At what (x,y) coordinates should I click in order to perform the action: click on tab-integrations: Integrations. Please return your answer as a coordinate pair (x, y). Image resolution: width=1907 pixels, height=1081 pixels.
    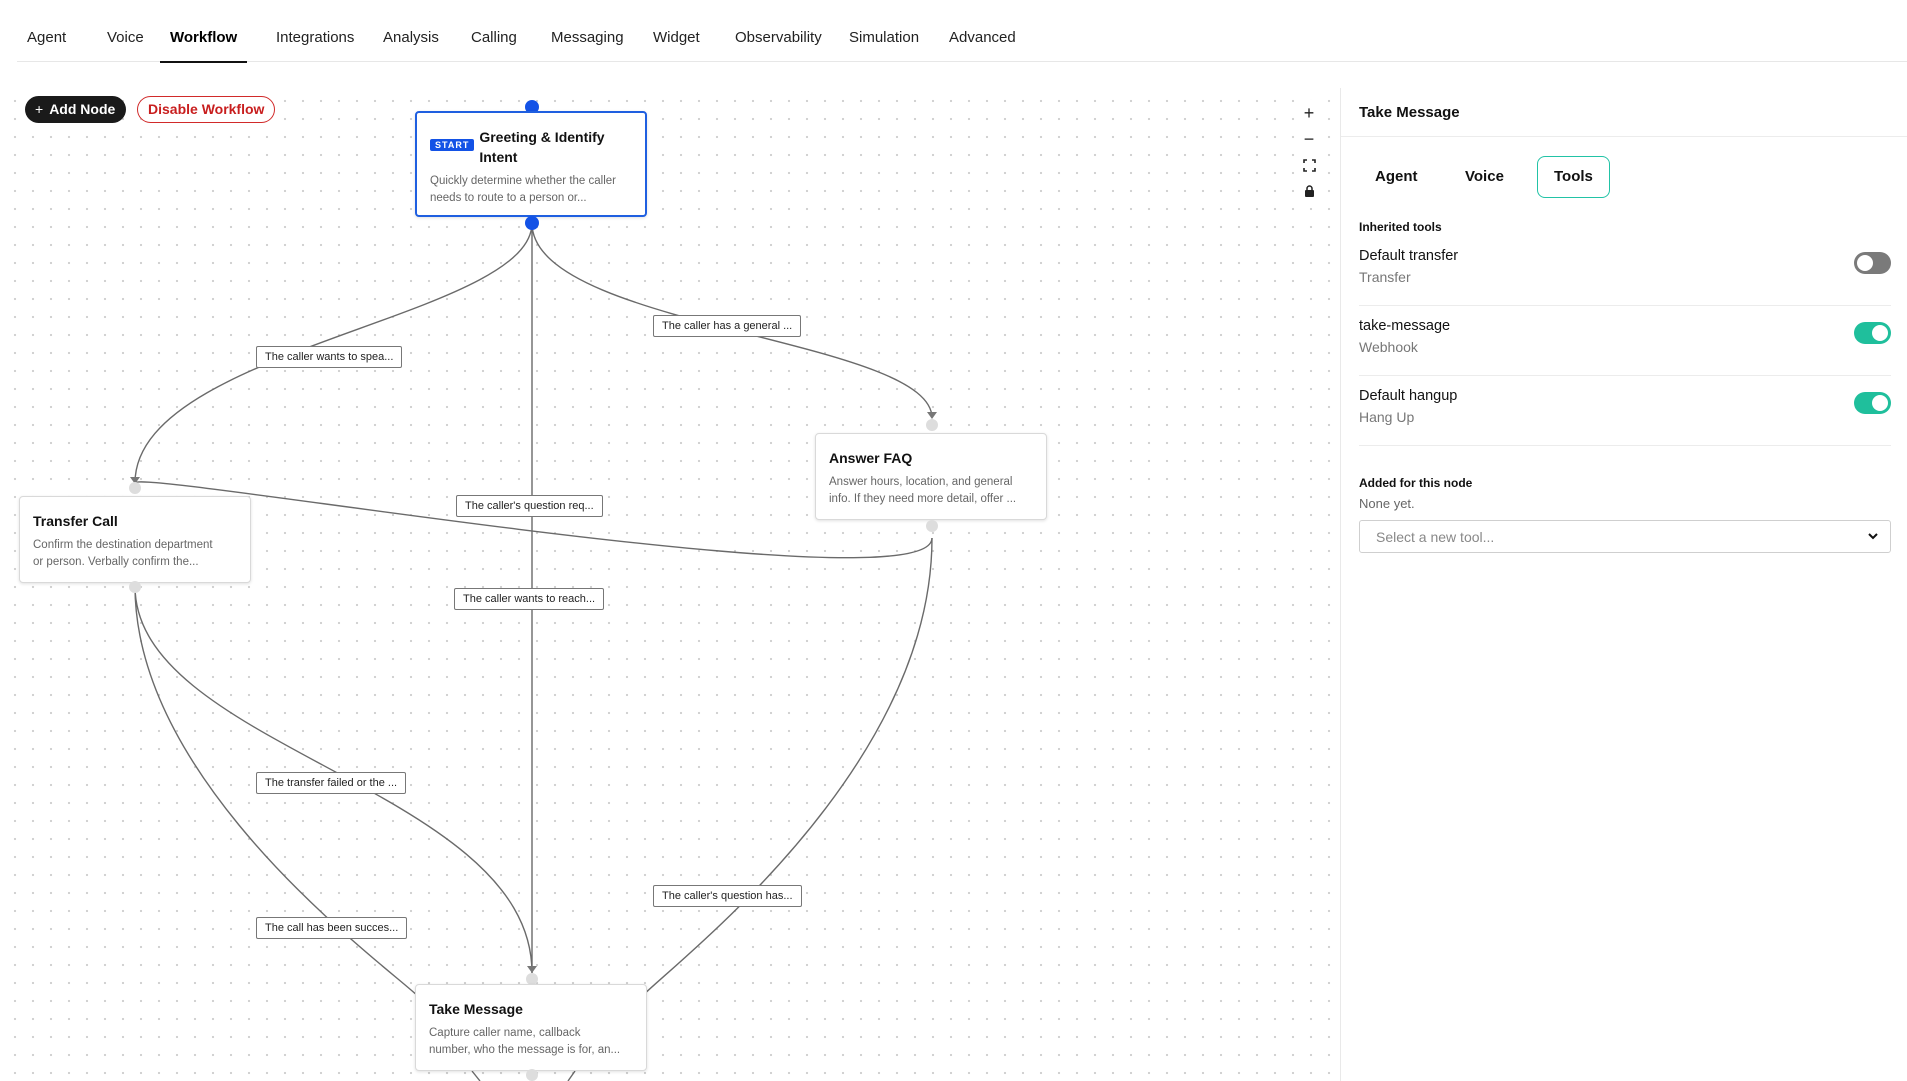
    Looking at the image, I should click on (315, 31).